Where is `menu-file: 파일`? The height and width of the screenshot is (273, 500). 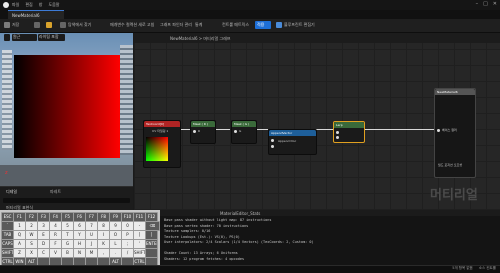
menu-file: 파일 is located at coordinates (15, 5).